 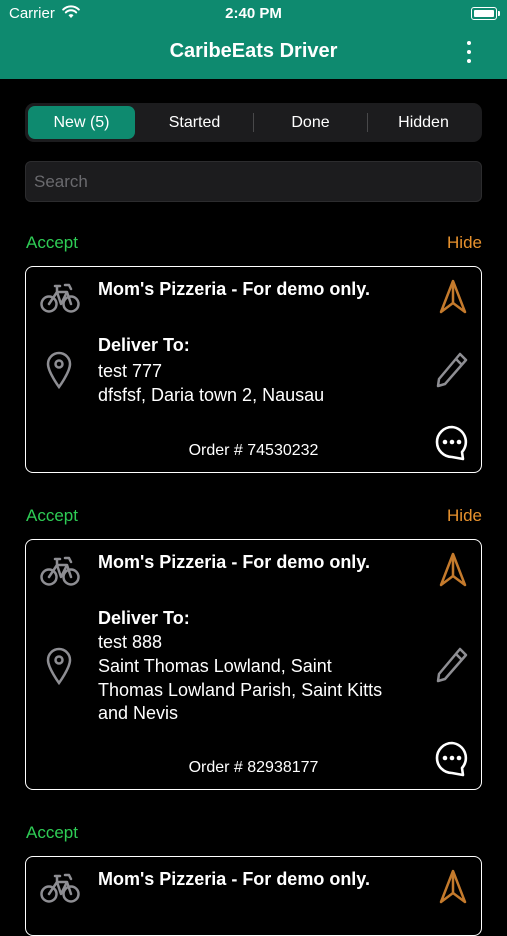 What do you see at coordinates (469, 43) in the screenshot?
I see `more-vertical-icon` at bounding box center [469, 43].